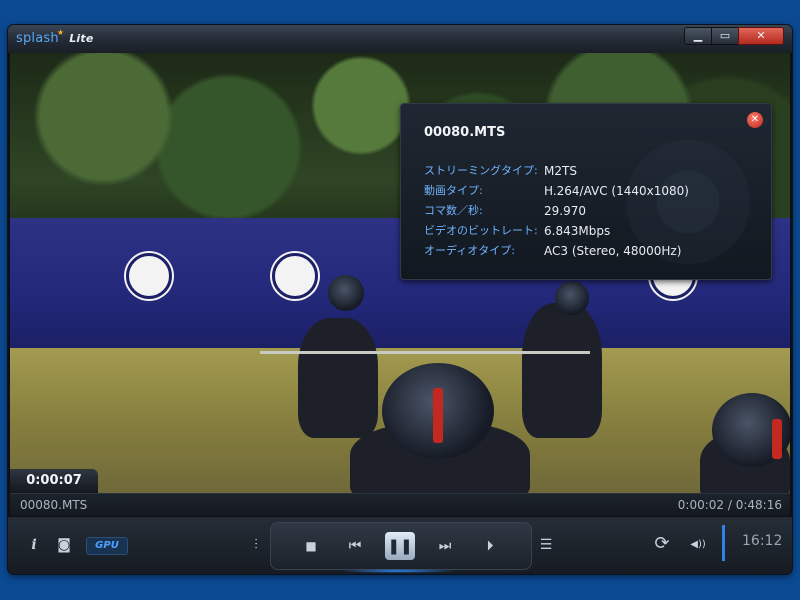 Image resolution: width=800 pixels, height=600 pixels. I want to click on video-fighter-right, so click(562, 370).